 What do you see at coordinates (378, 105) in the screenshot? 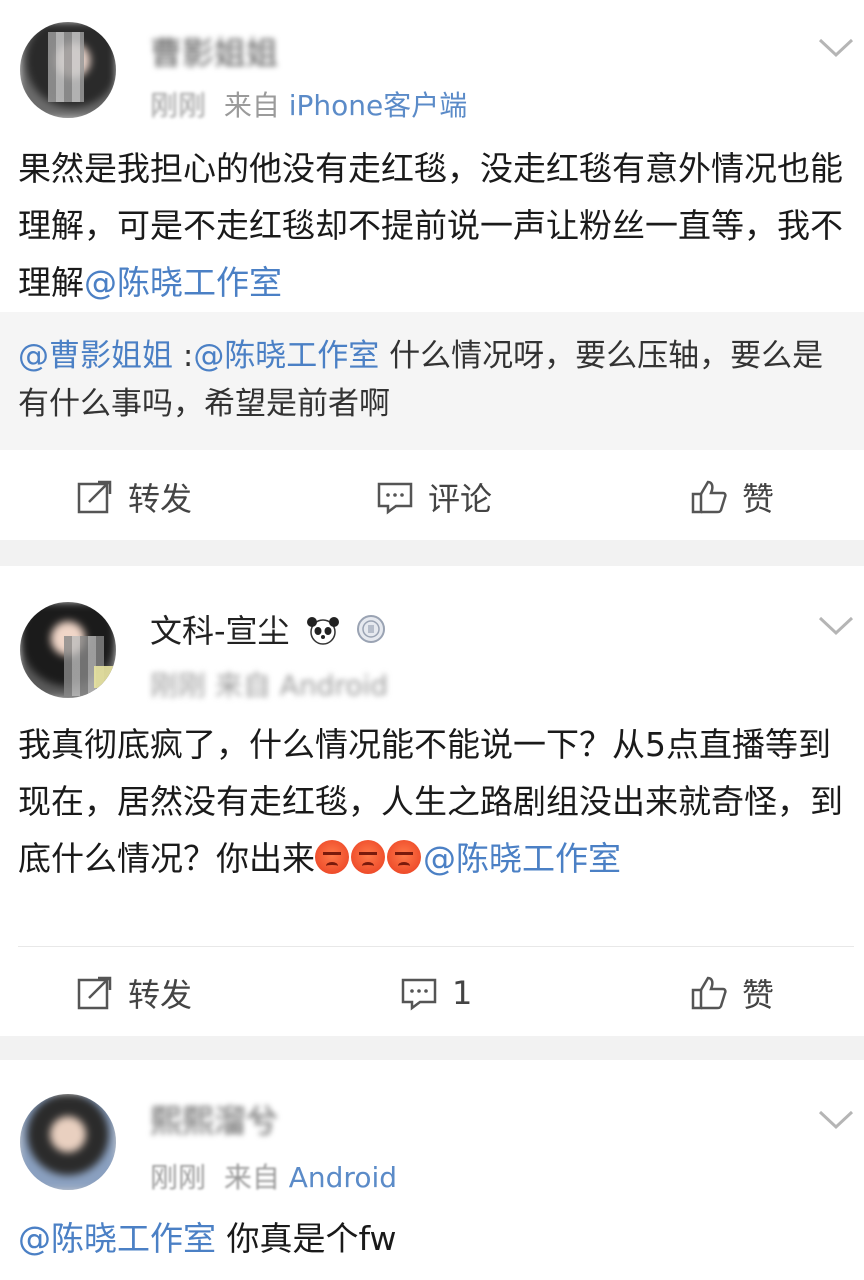
I see `source-label: iPhone客户端` at bounding box center [378, 105].